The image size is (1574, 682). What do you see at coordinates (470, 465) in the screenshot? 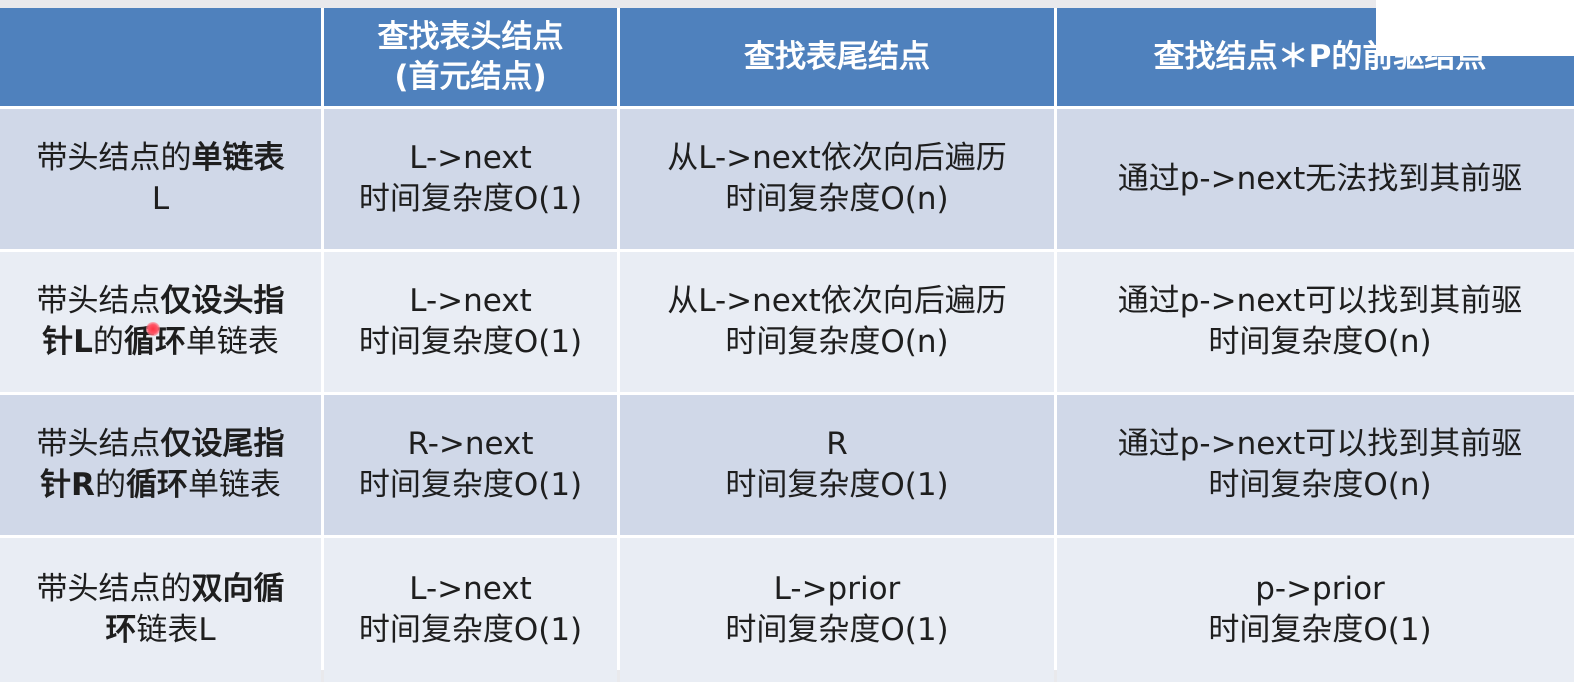
I see `table-cell: R->next 时间复杂度O(1)` at bounding box center [470, 465].